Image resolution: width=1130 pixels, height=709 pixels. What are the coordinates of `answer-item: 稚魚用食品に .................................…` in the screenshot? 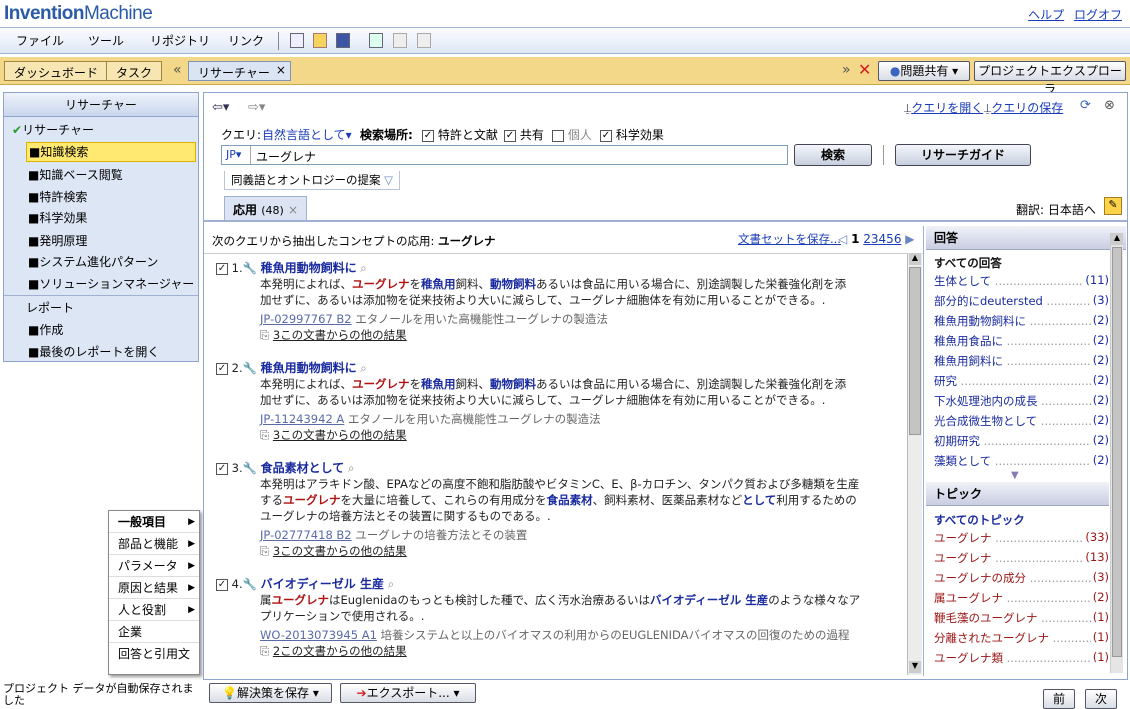 It's located at (1021, 341).